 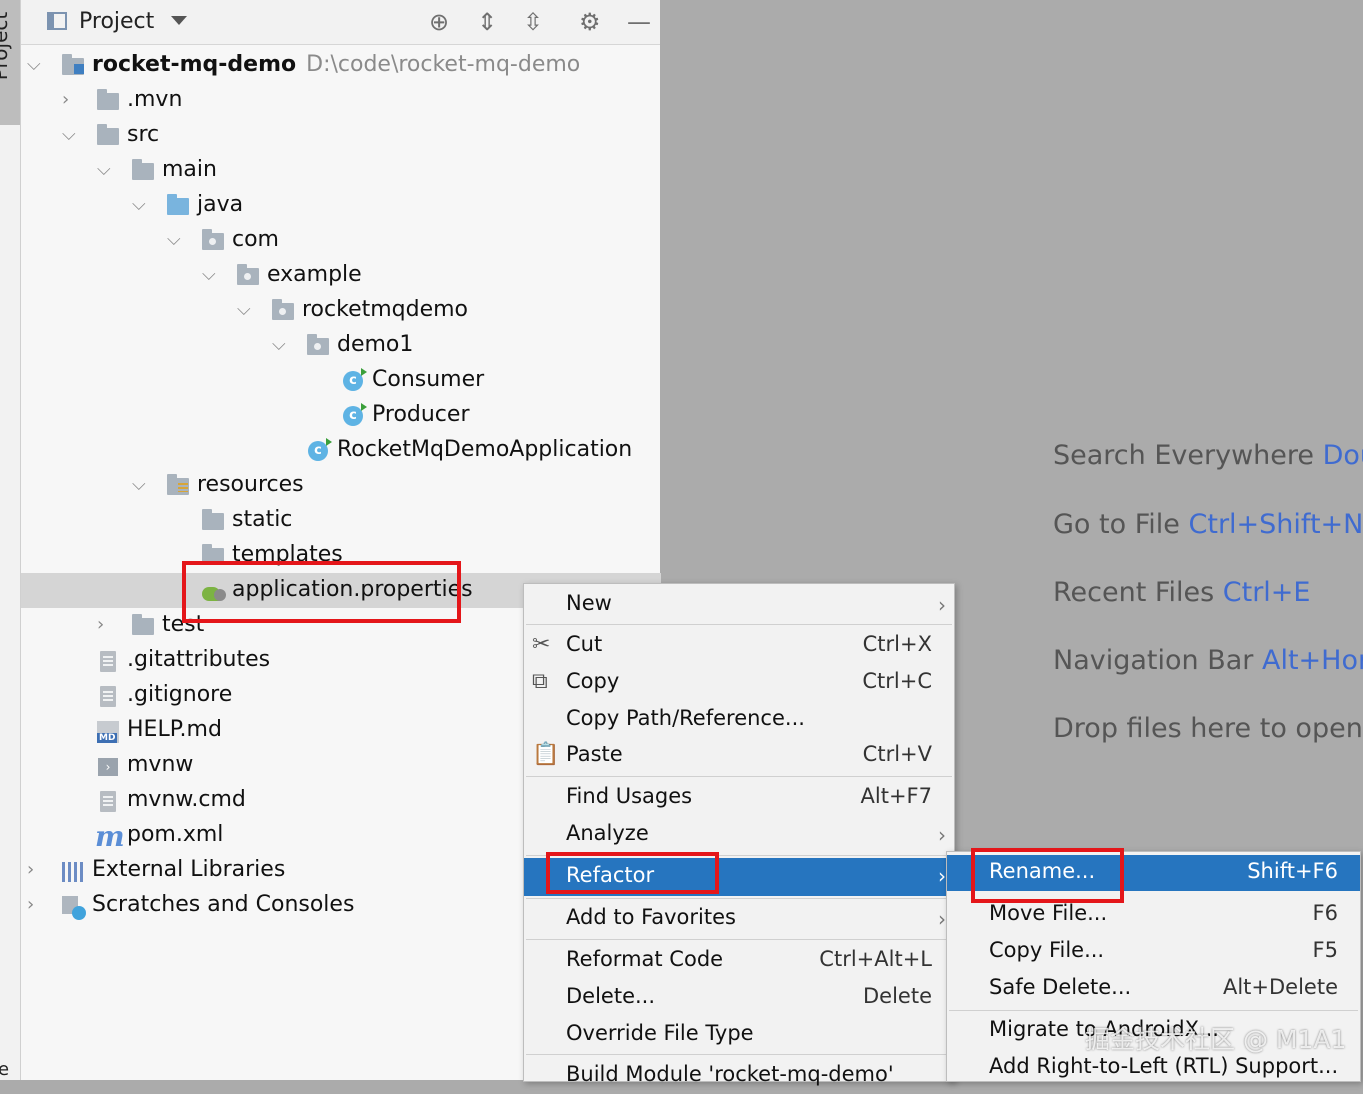 What do you see at coordinates (194, 64) in the screenshot?
I see `tree-label: rocket-mq-demo` at bounding box center [194, 64].